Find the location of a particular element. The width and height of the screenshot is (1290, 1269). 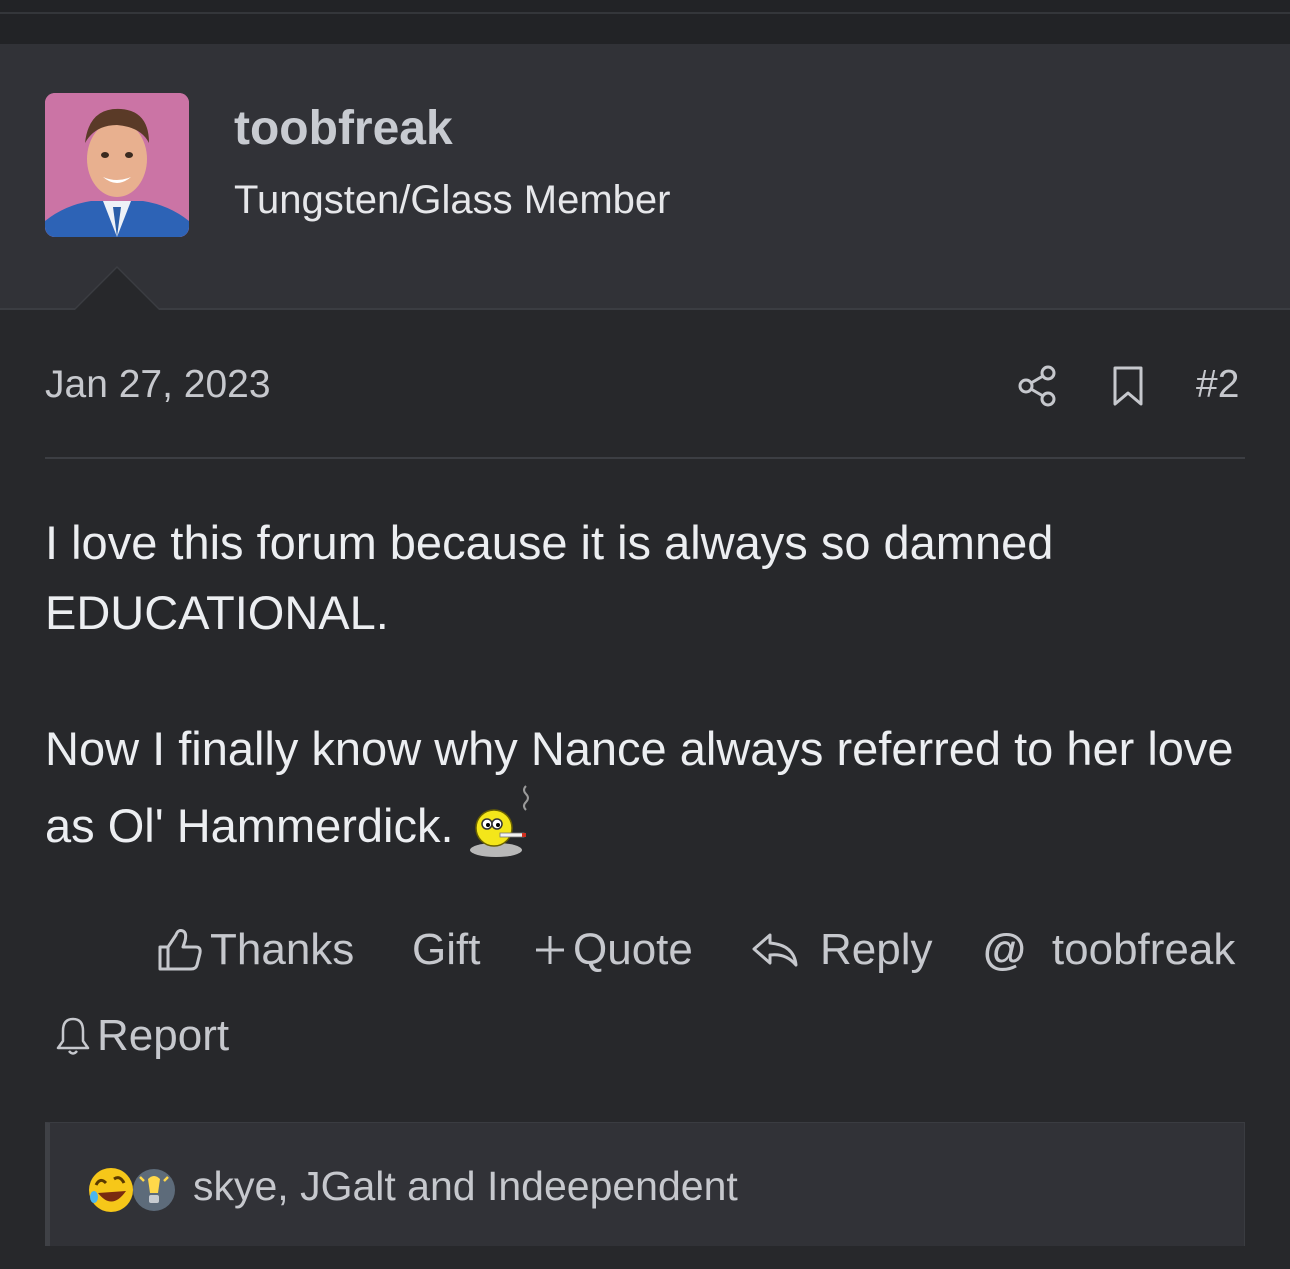

quote-button: Quote is located at coordinates (613, 950).